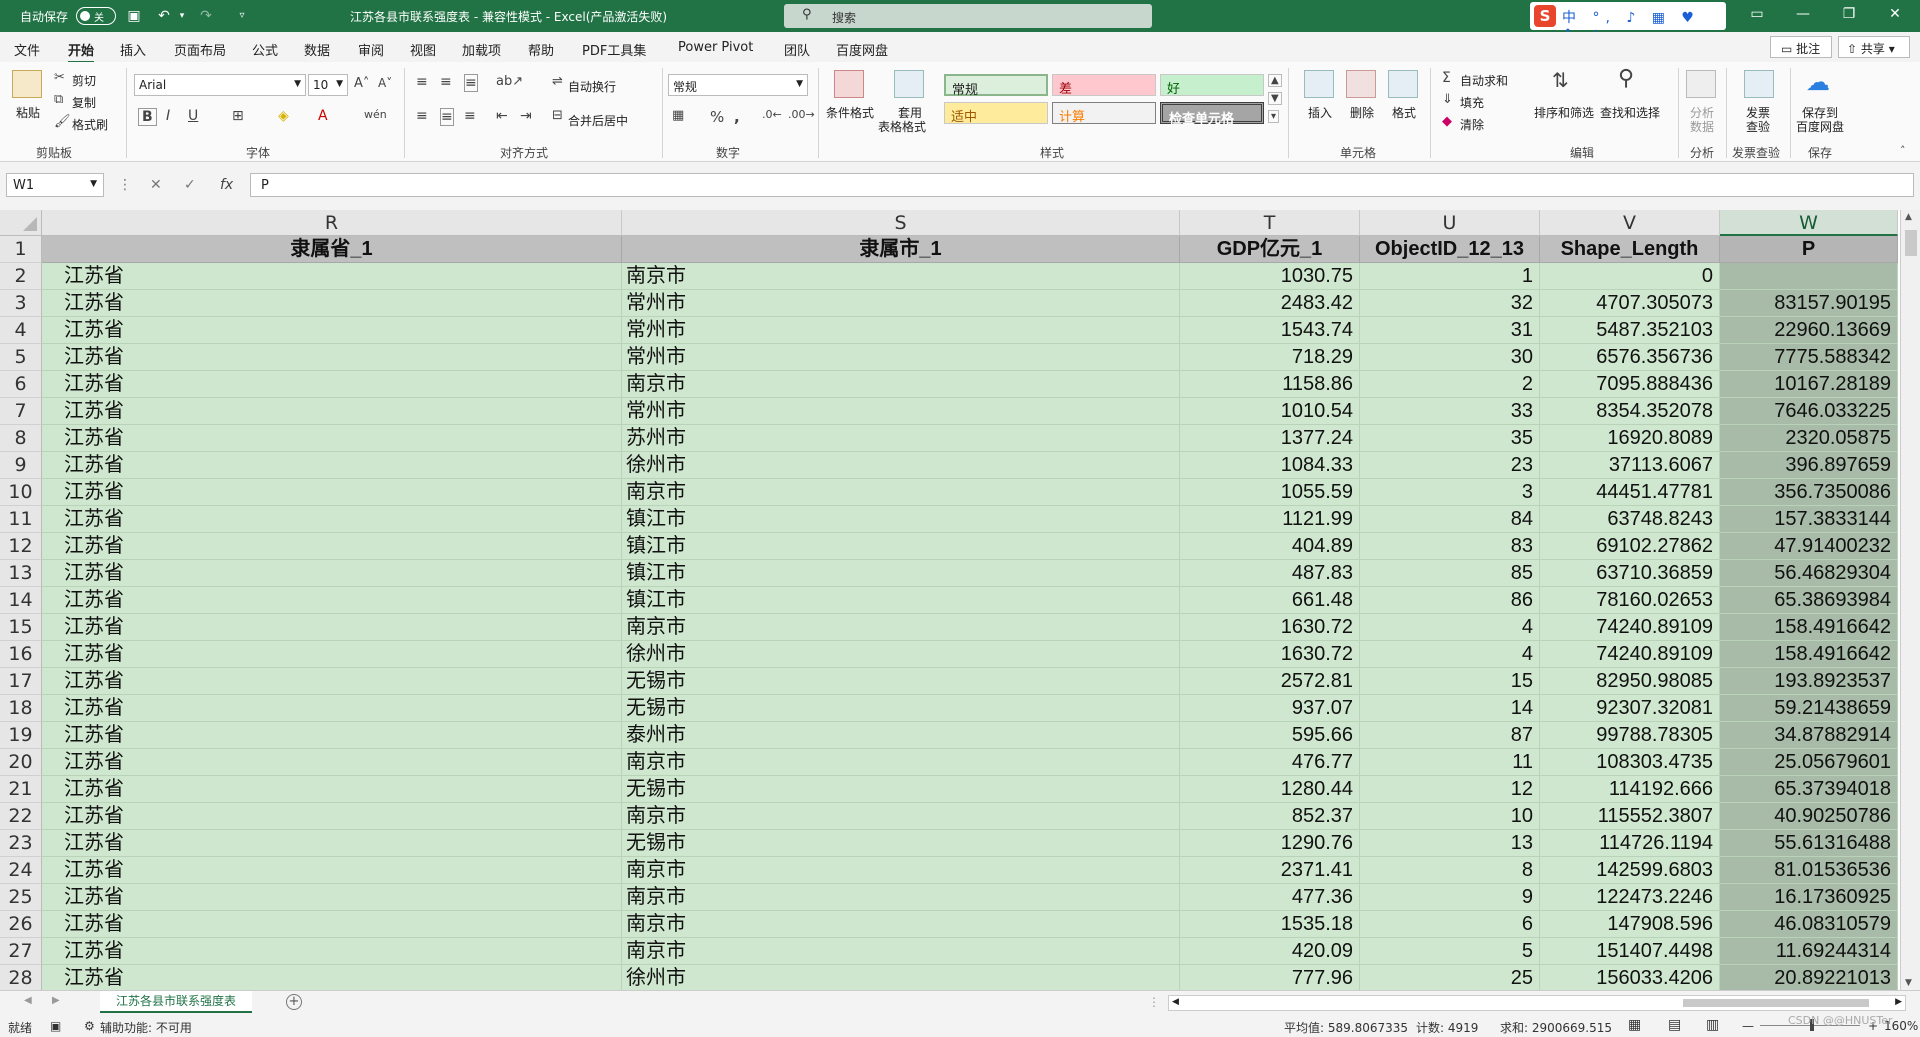  Describe the element at coordinates (1270, 924) in the screenshot. I see `cell-t: 1535.18` at that location.